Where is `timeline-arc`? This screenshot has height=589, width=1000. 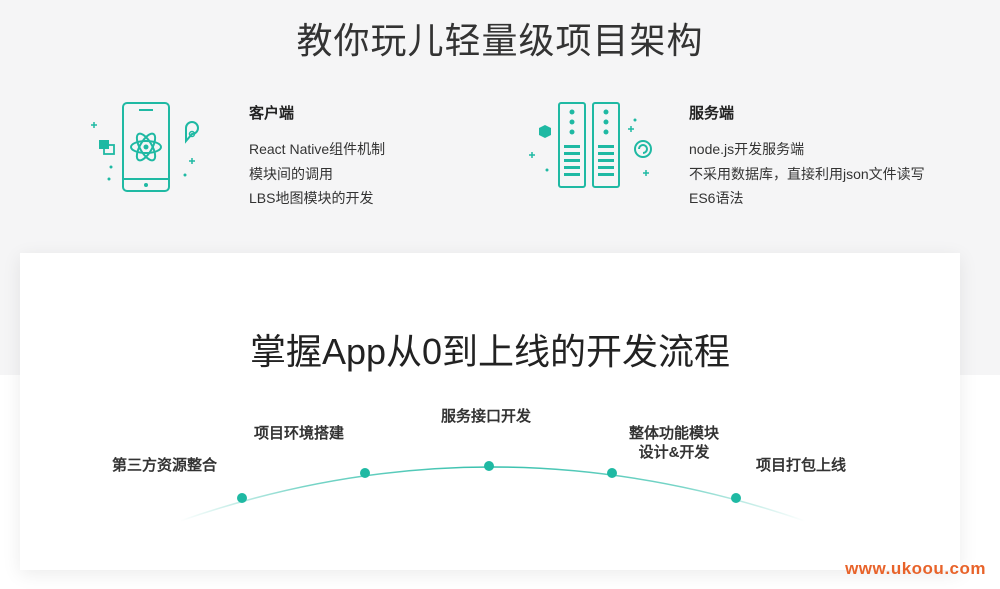
timeline-arc is located at coordinates (492, 494).